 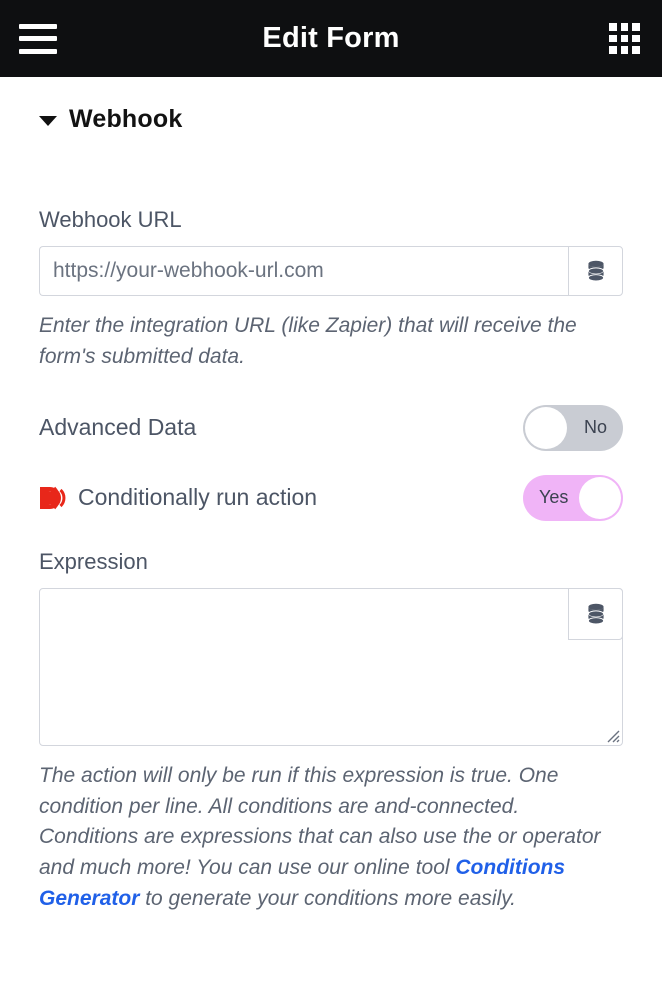 I want to click on webhook-url-database-button, so click(x=595, y=271).